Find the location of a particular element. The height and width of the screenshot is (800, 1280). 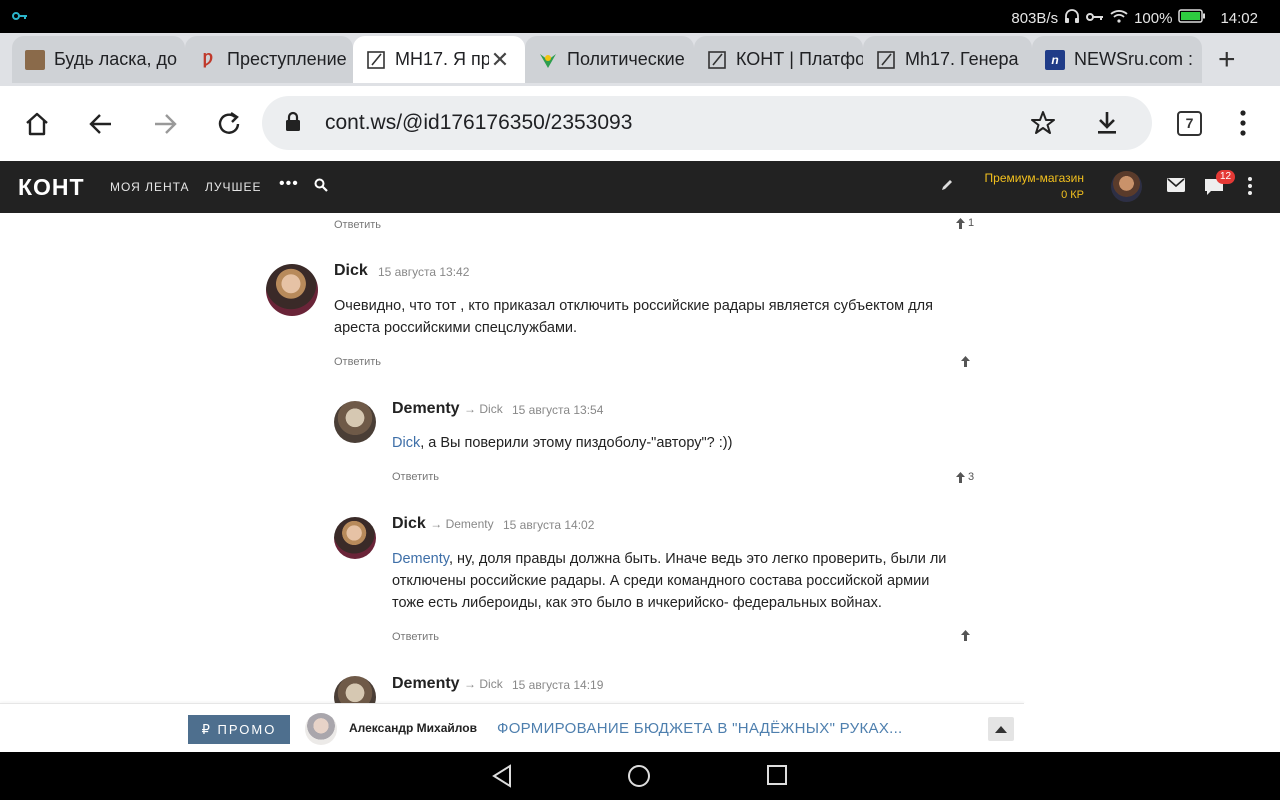

tab-title: МН17. Я пр is located at coordinates (442, 59).